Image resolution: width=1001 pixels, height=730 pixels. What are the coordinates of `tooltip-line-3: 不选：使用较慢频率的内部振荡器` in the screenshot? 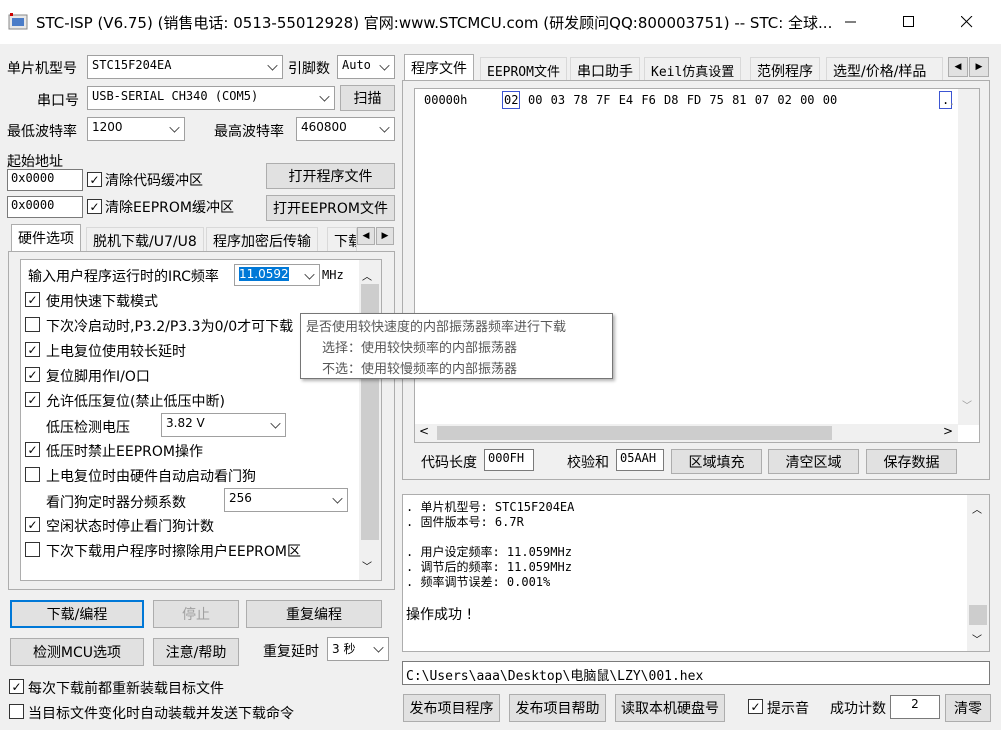 It's located at (420, 369).